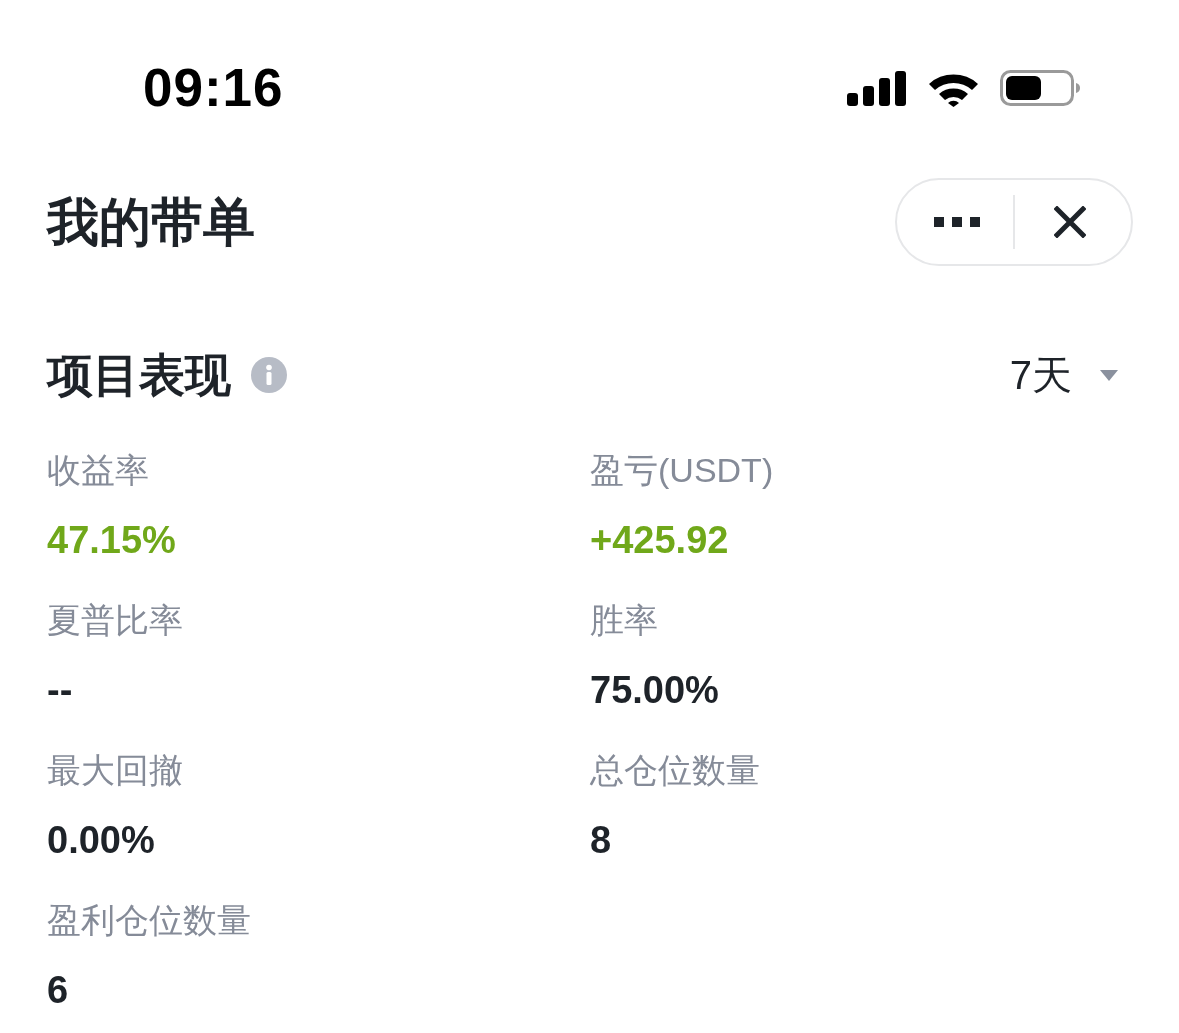 The width and height of the screenshot is (1179, 1033). What do you see at coordinates (682, 470) in the screenshot?
I see `metric-label: 盈亏(USDT)` at bounding box center [682, 470].